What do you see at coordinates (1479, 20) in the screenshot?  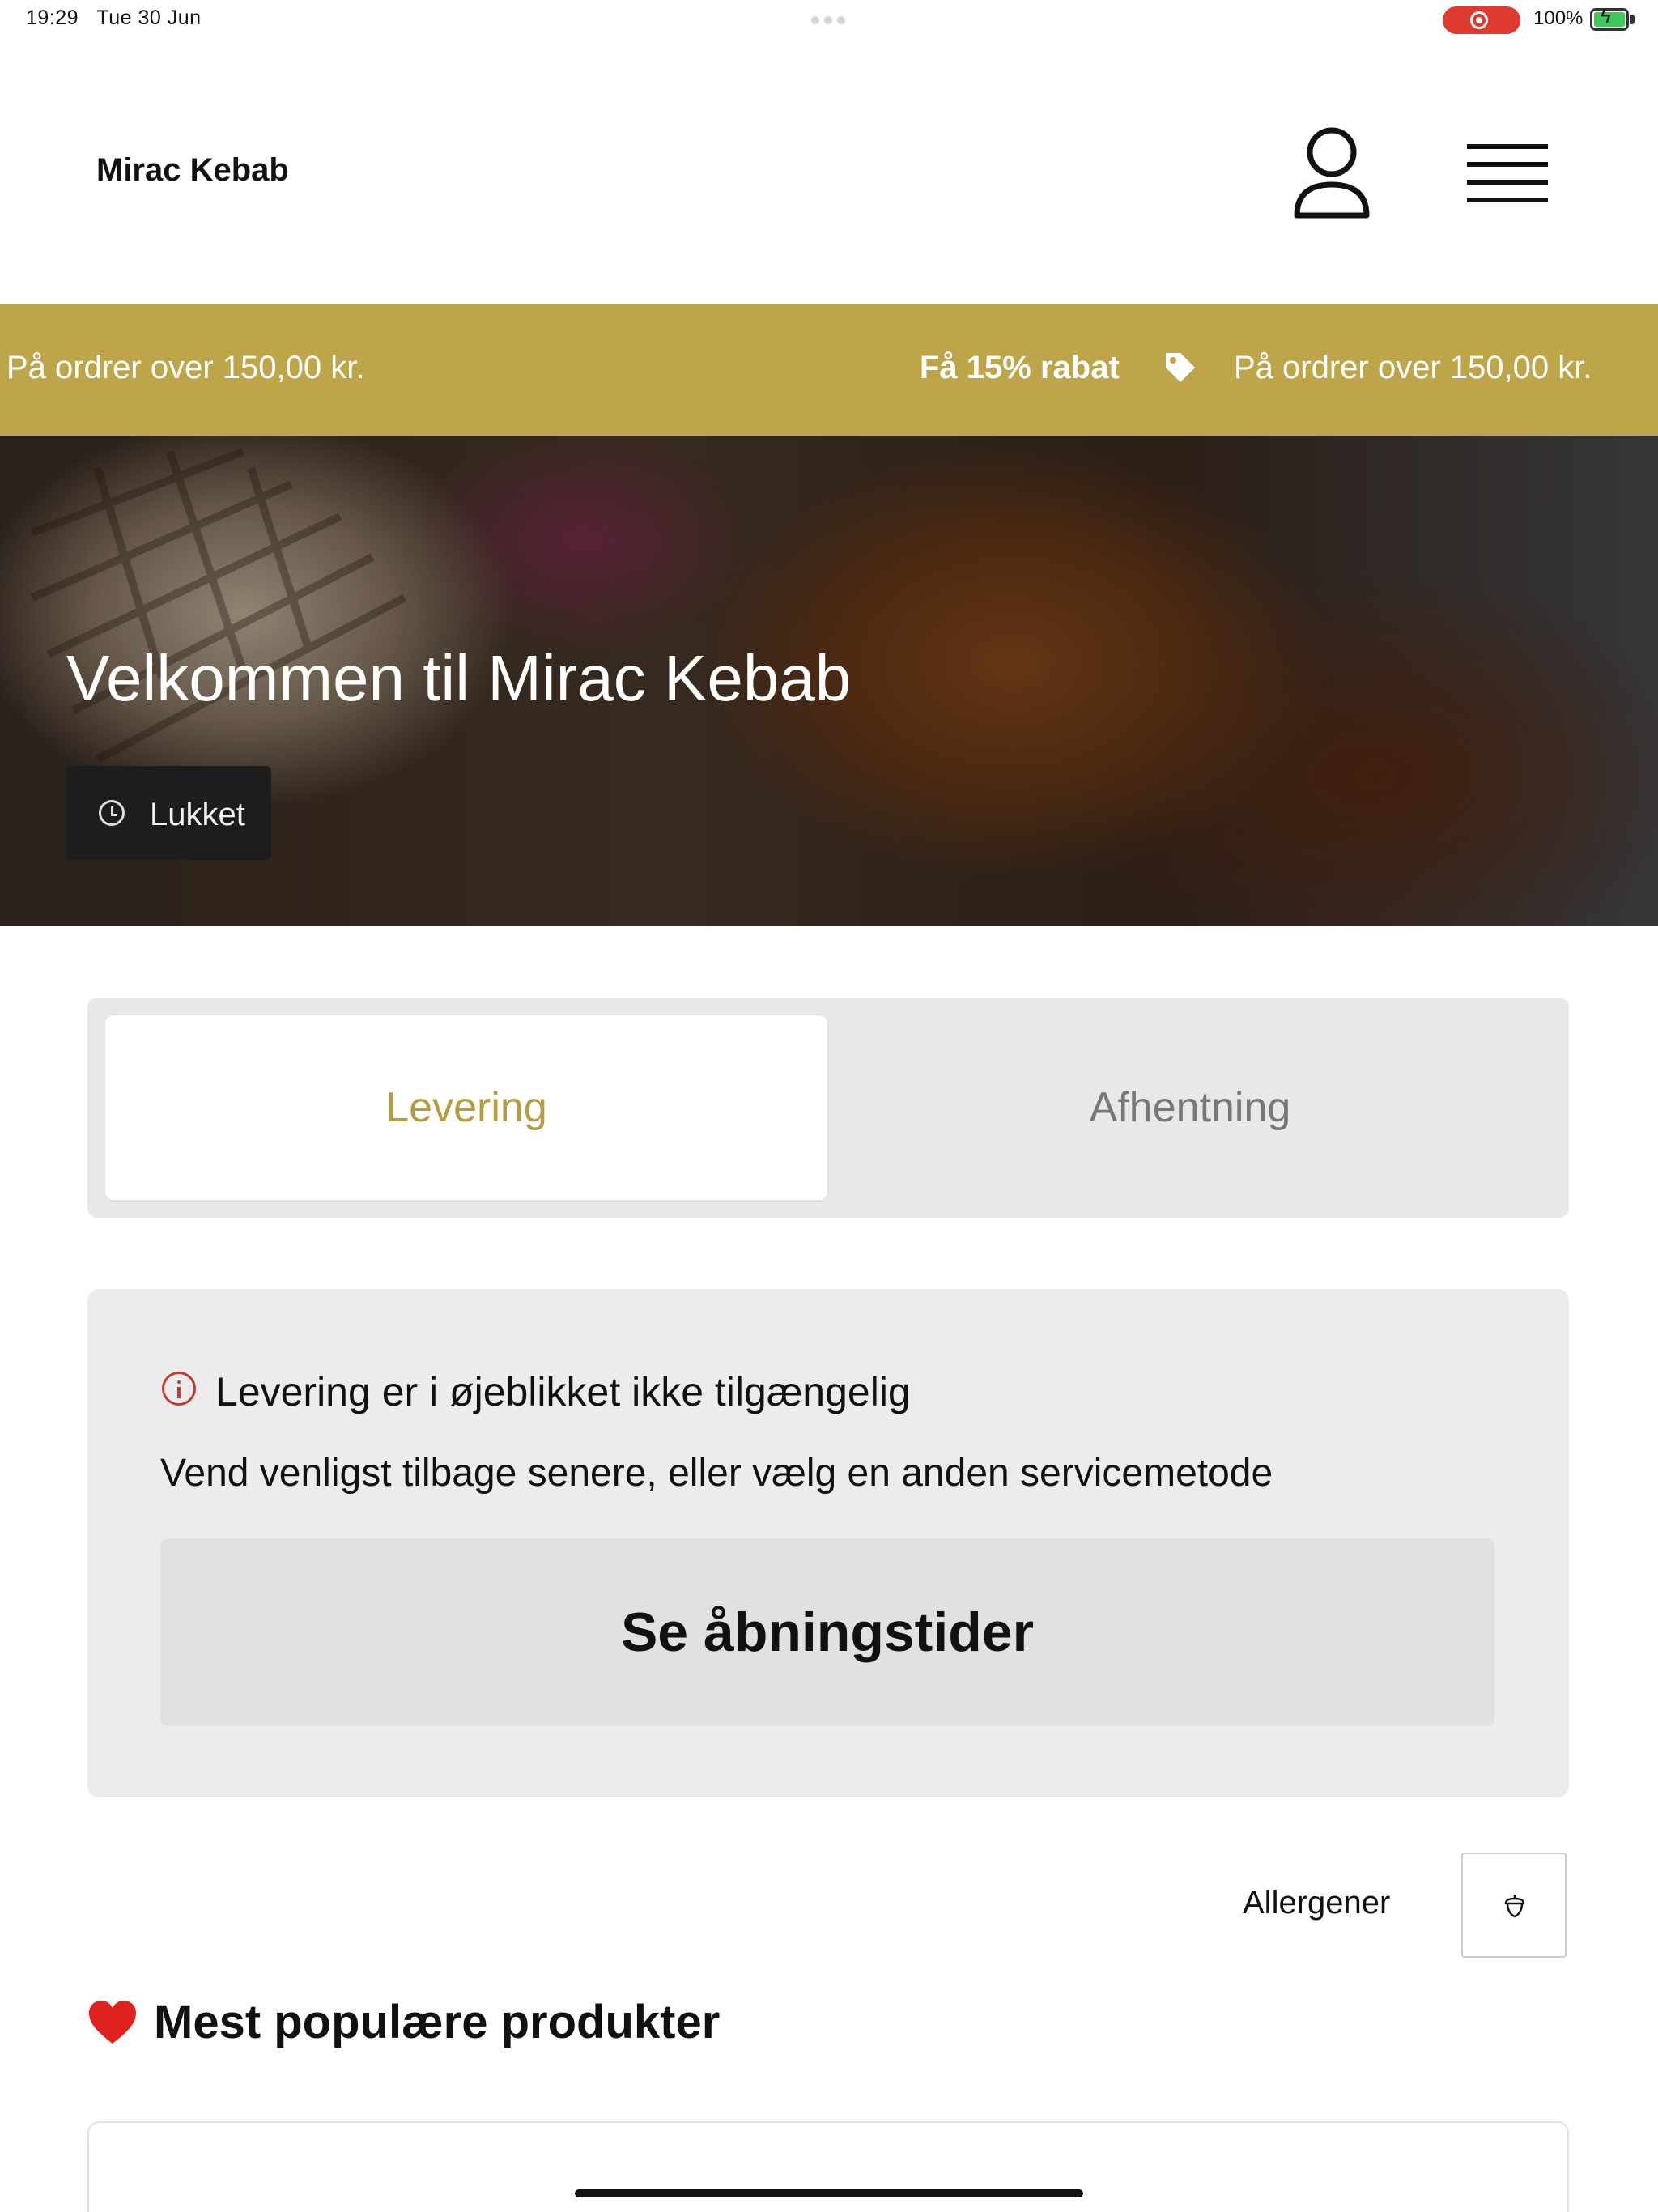 I see `record-icon` at bounding box center [1479, 20].